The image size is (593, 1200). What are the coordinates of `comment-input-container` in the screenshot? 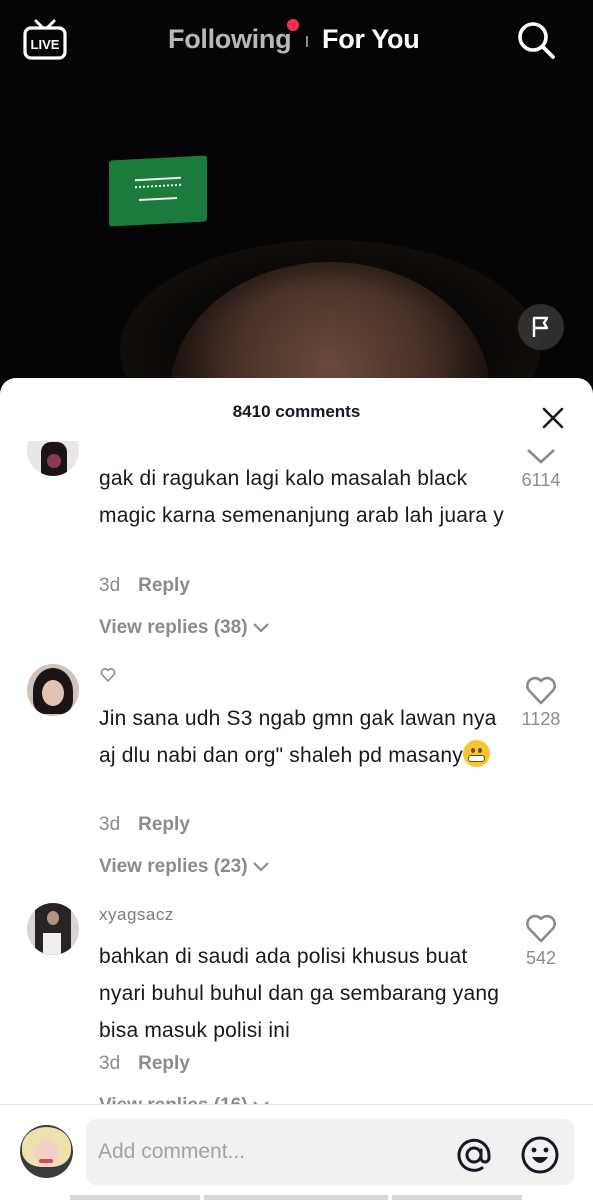 It's located at (330, 1152).